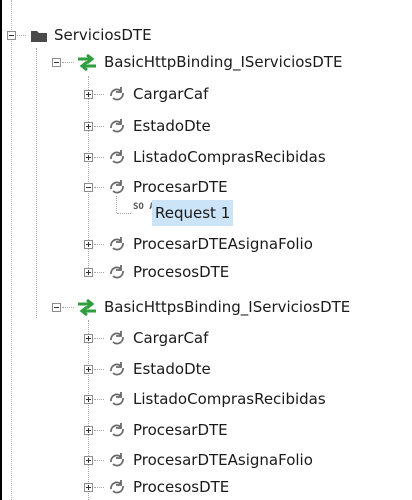 The image size is (412, 500). I want to click on folder-icon, so click(39, 36).